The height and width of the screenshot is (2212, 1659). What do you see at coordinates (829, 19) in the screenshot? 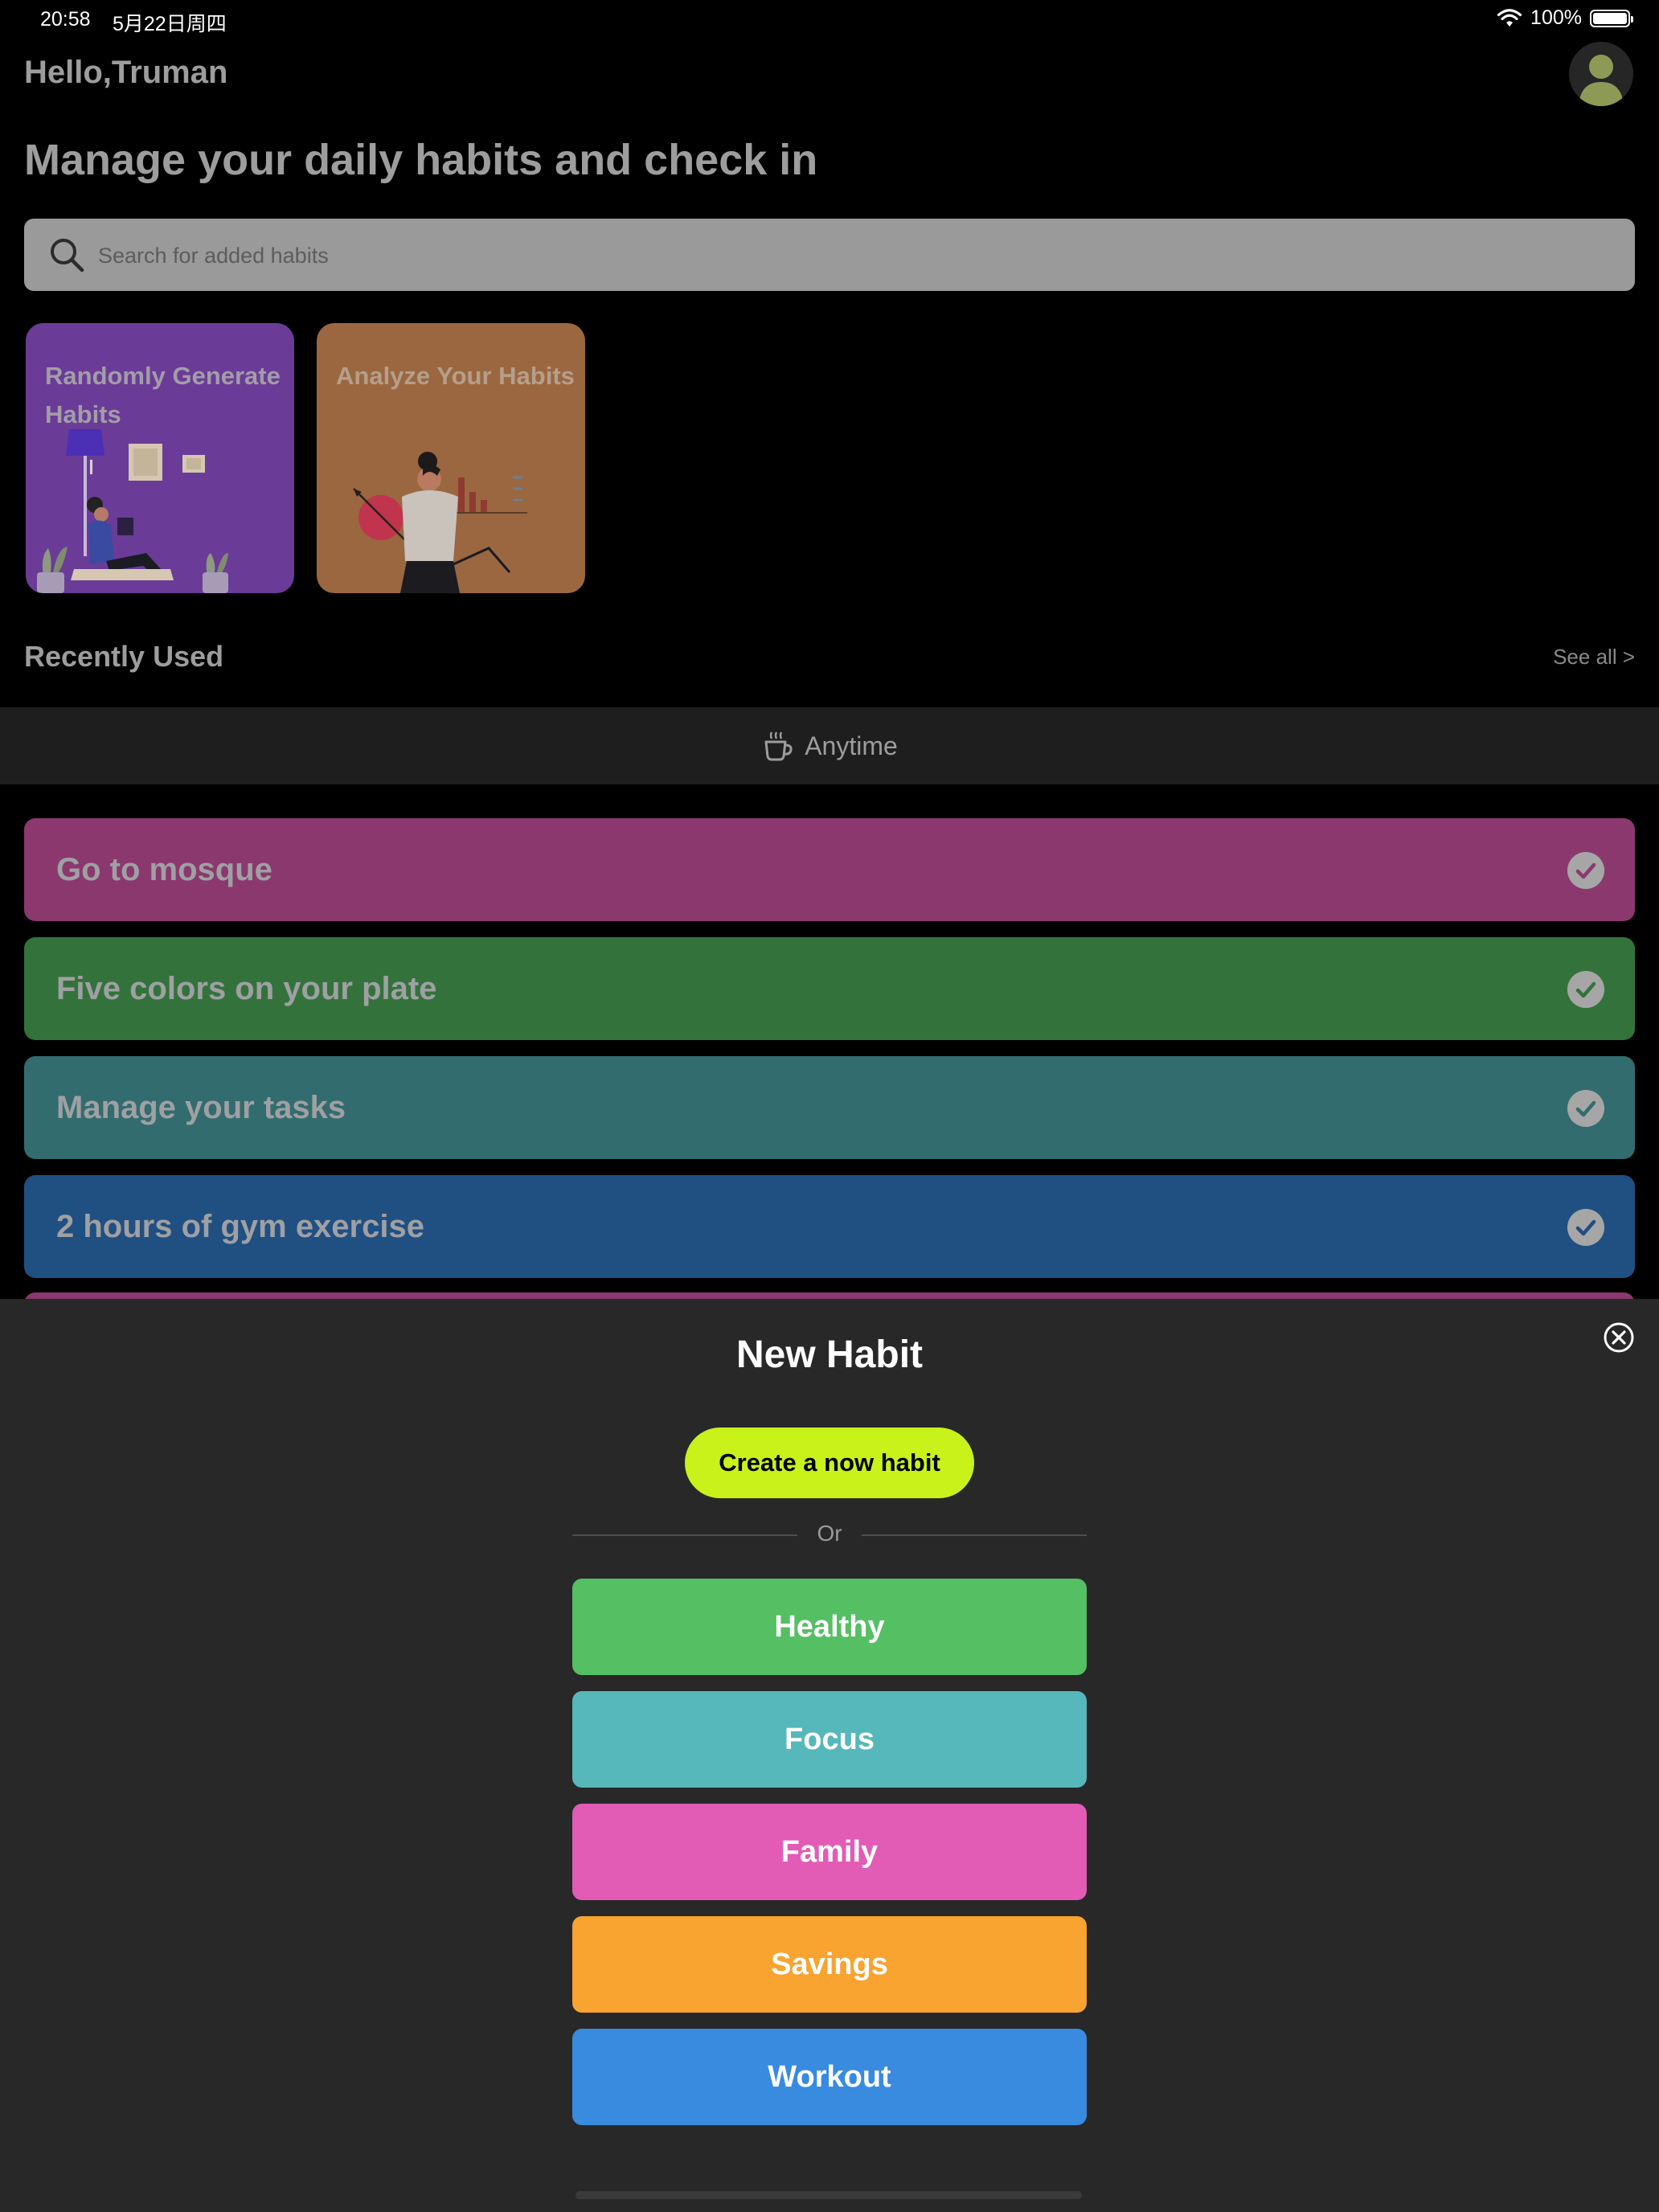
I see `status-bar: 20:58 5月22日周四 100%` at bounding box center [829, 19].